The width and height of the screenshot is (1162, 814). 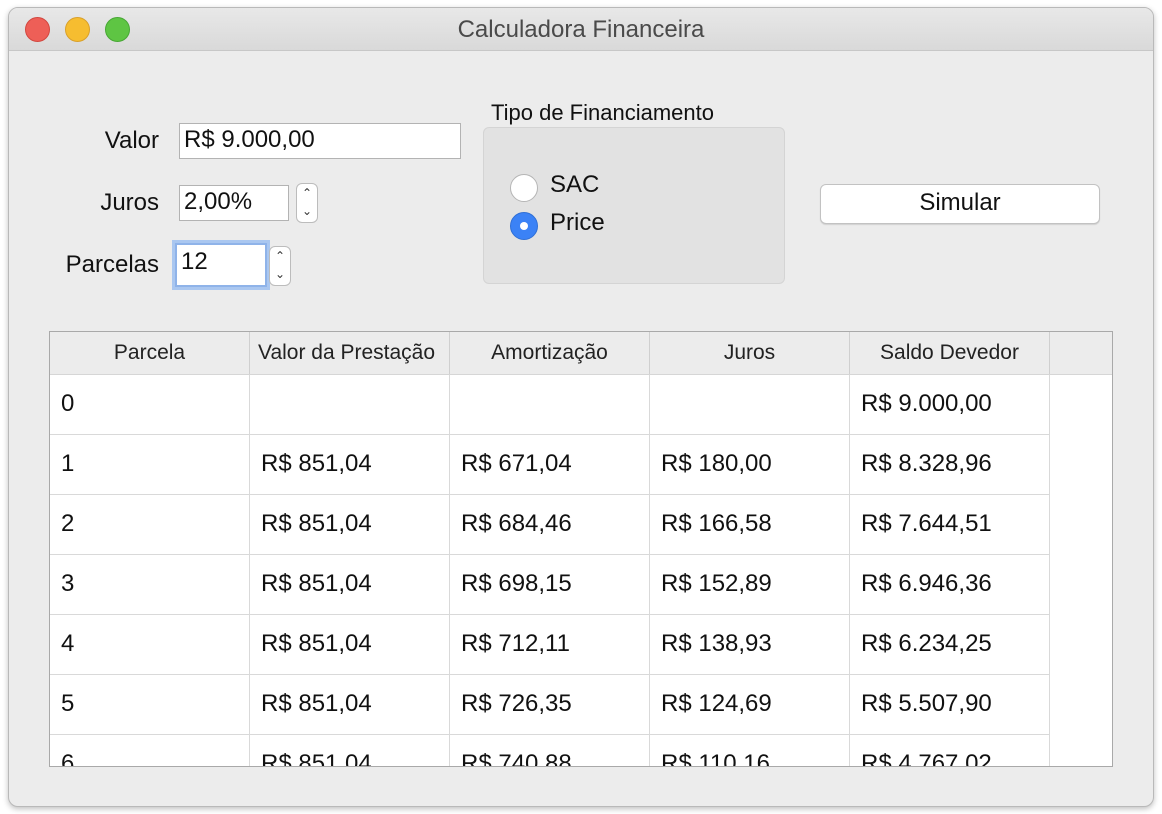 What do you see at coordinates (150, 585) in the screenshot?
I see `table-cell: 3` at bounding box center [150, 585].